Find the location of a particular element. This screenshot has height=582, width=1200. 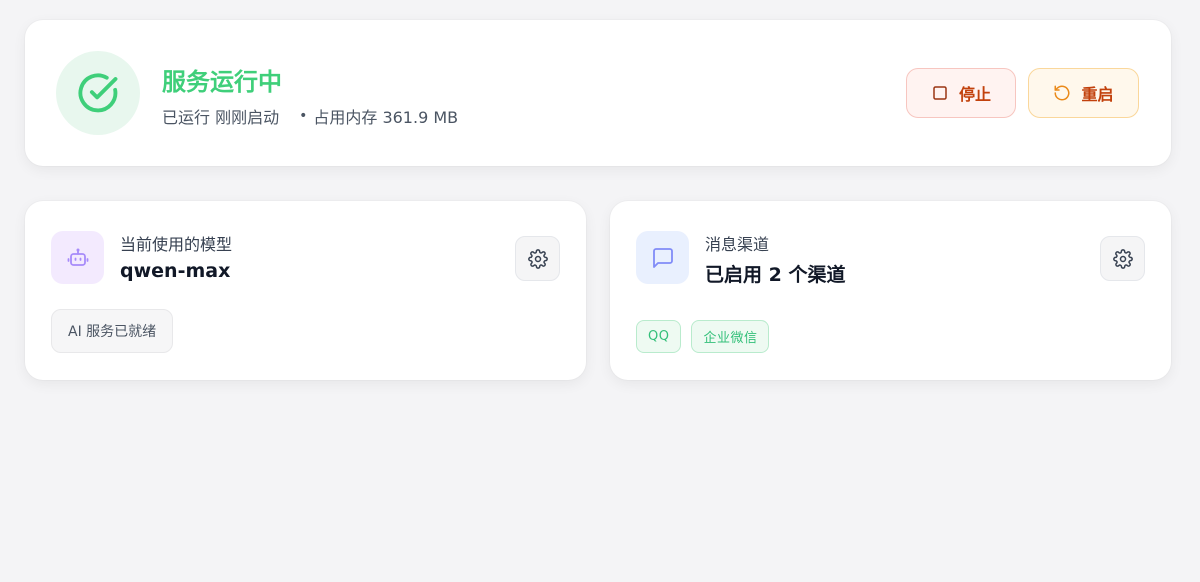

uptime-text: 已运行 刚刚启动 is located at coordinates (221, 117).